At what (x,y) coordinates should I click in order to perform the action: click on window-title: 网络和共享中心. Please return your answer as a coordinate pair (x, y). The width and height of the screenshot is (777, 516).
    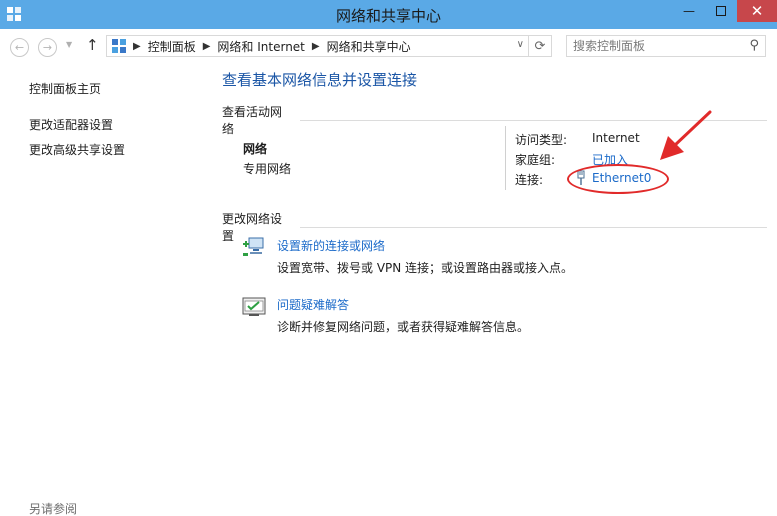
    Looking at the image, I should click on (388, 16).